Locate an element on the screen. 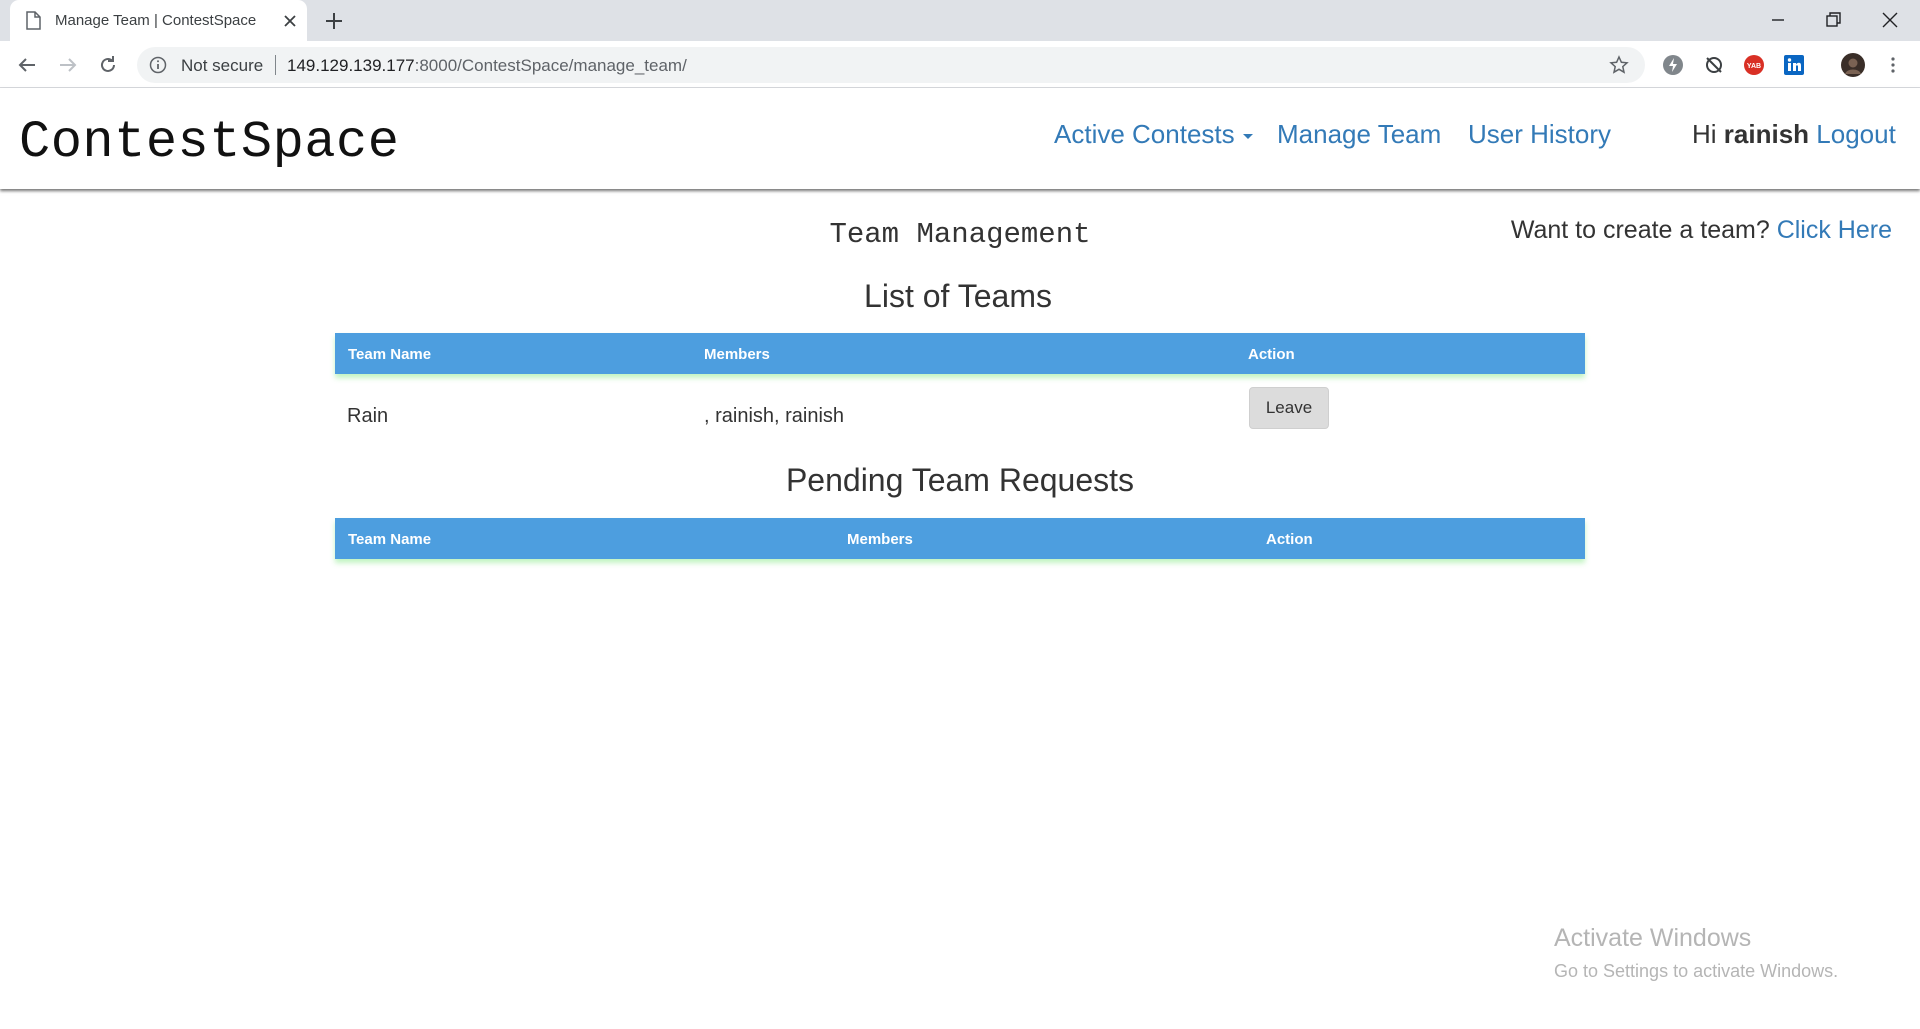  nav-active-contests: Active Contests is located at coordinates (1153, 134).